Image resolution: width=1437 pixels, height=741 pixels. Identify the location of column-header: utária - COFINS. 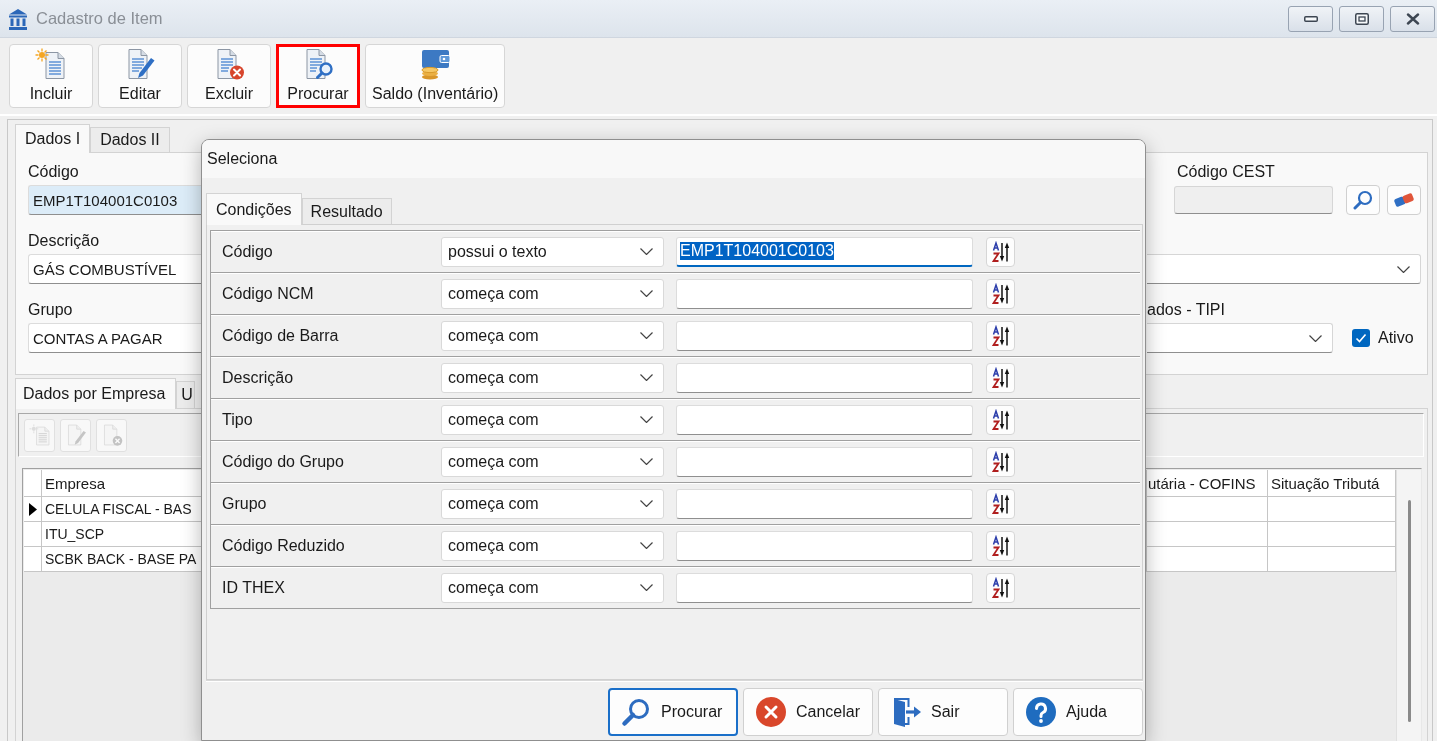
(1207, 483).